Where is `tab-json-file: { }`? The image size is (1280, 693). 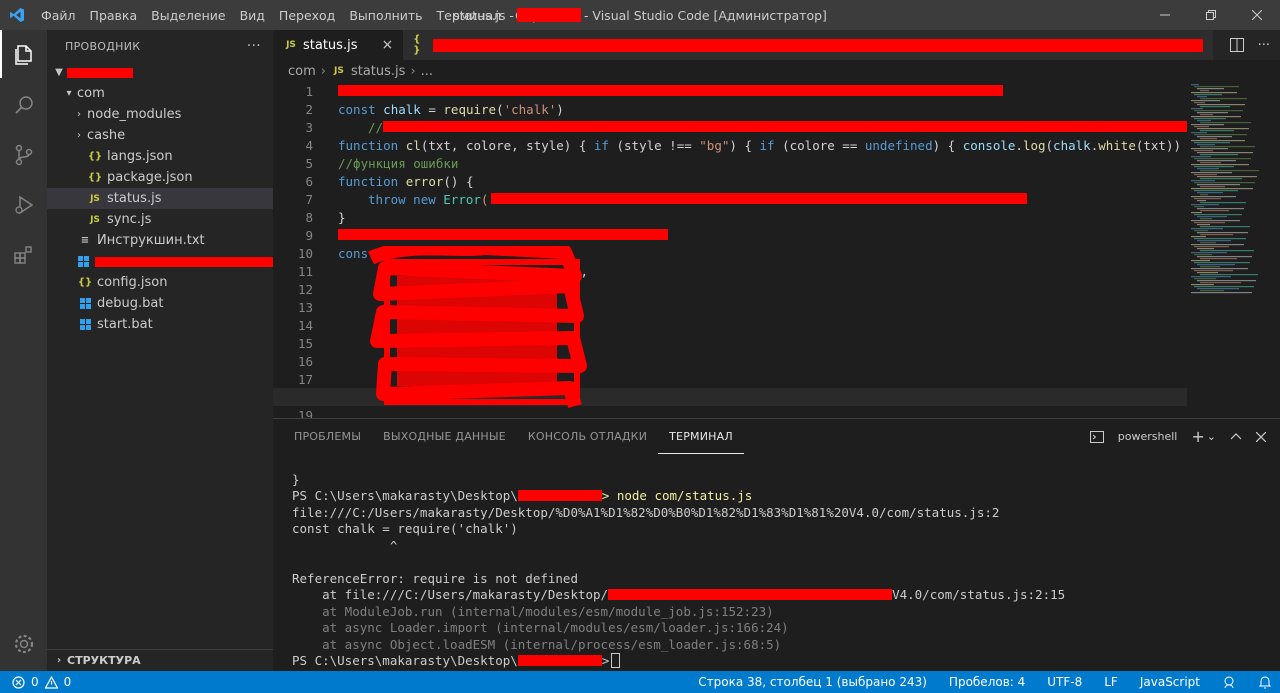 tab-json-file: { } is located at coordinates (808, 45).